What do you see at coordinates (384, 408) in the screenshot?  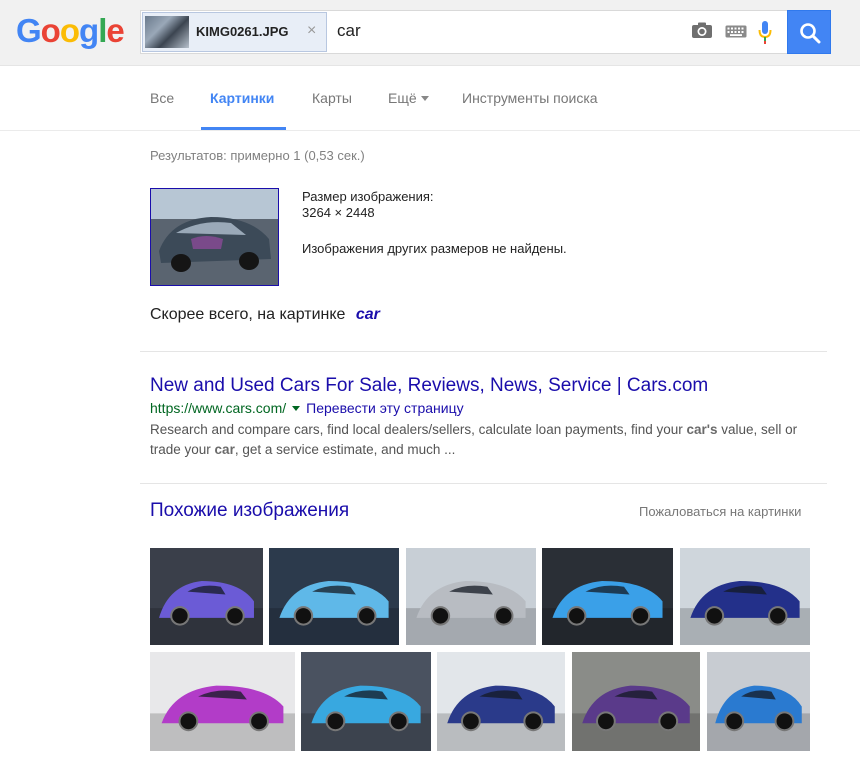 I see `translate-link: Перевести эту страницу` at bounding box center [384, 408].